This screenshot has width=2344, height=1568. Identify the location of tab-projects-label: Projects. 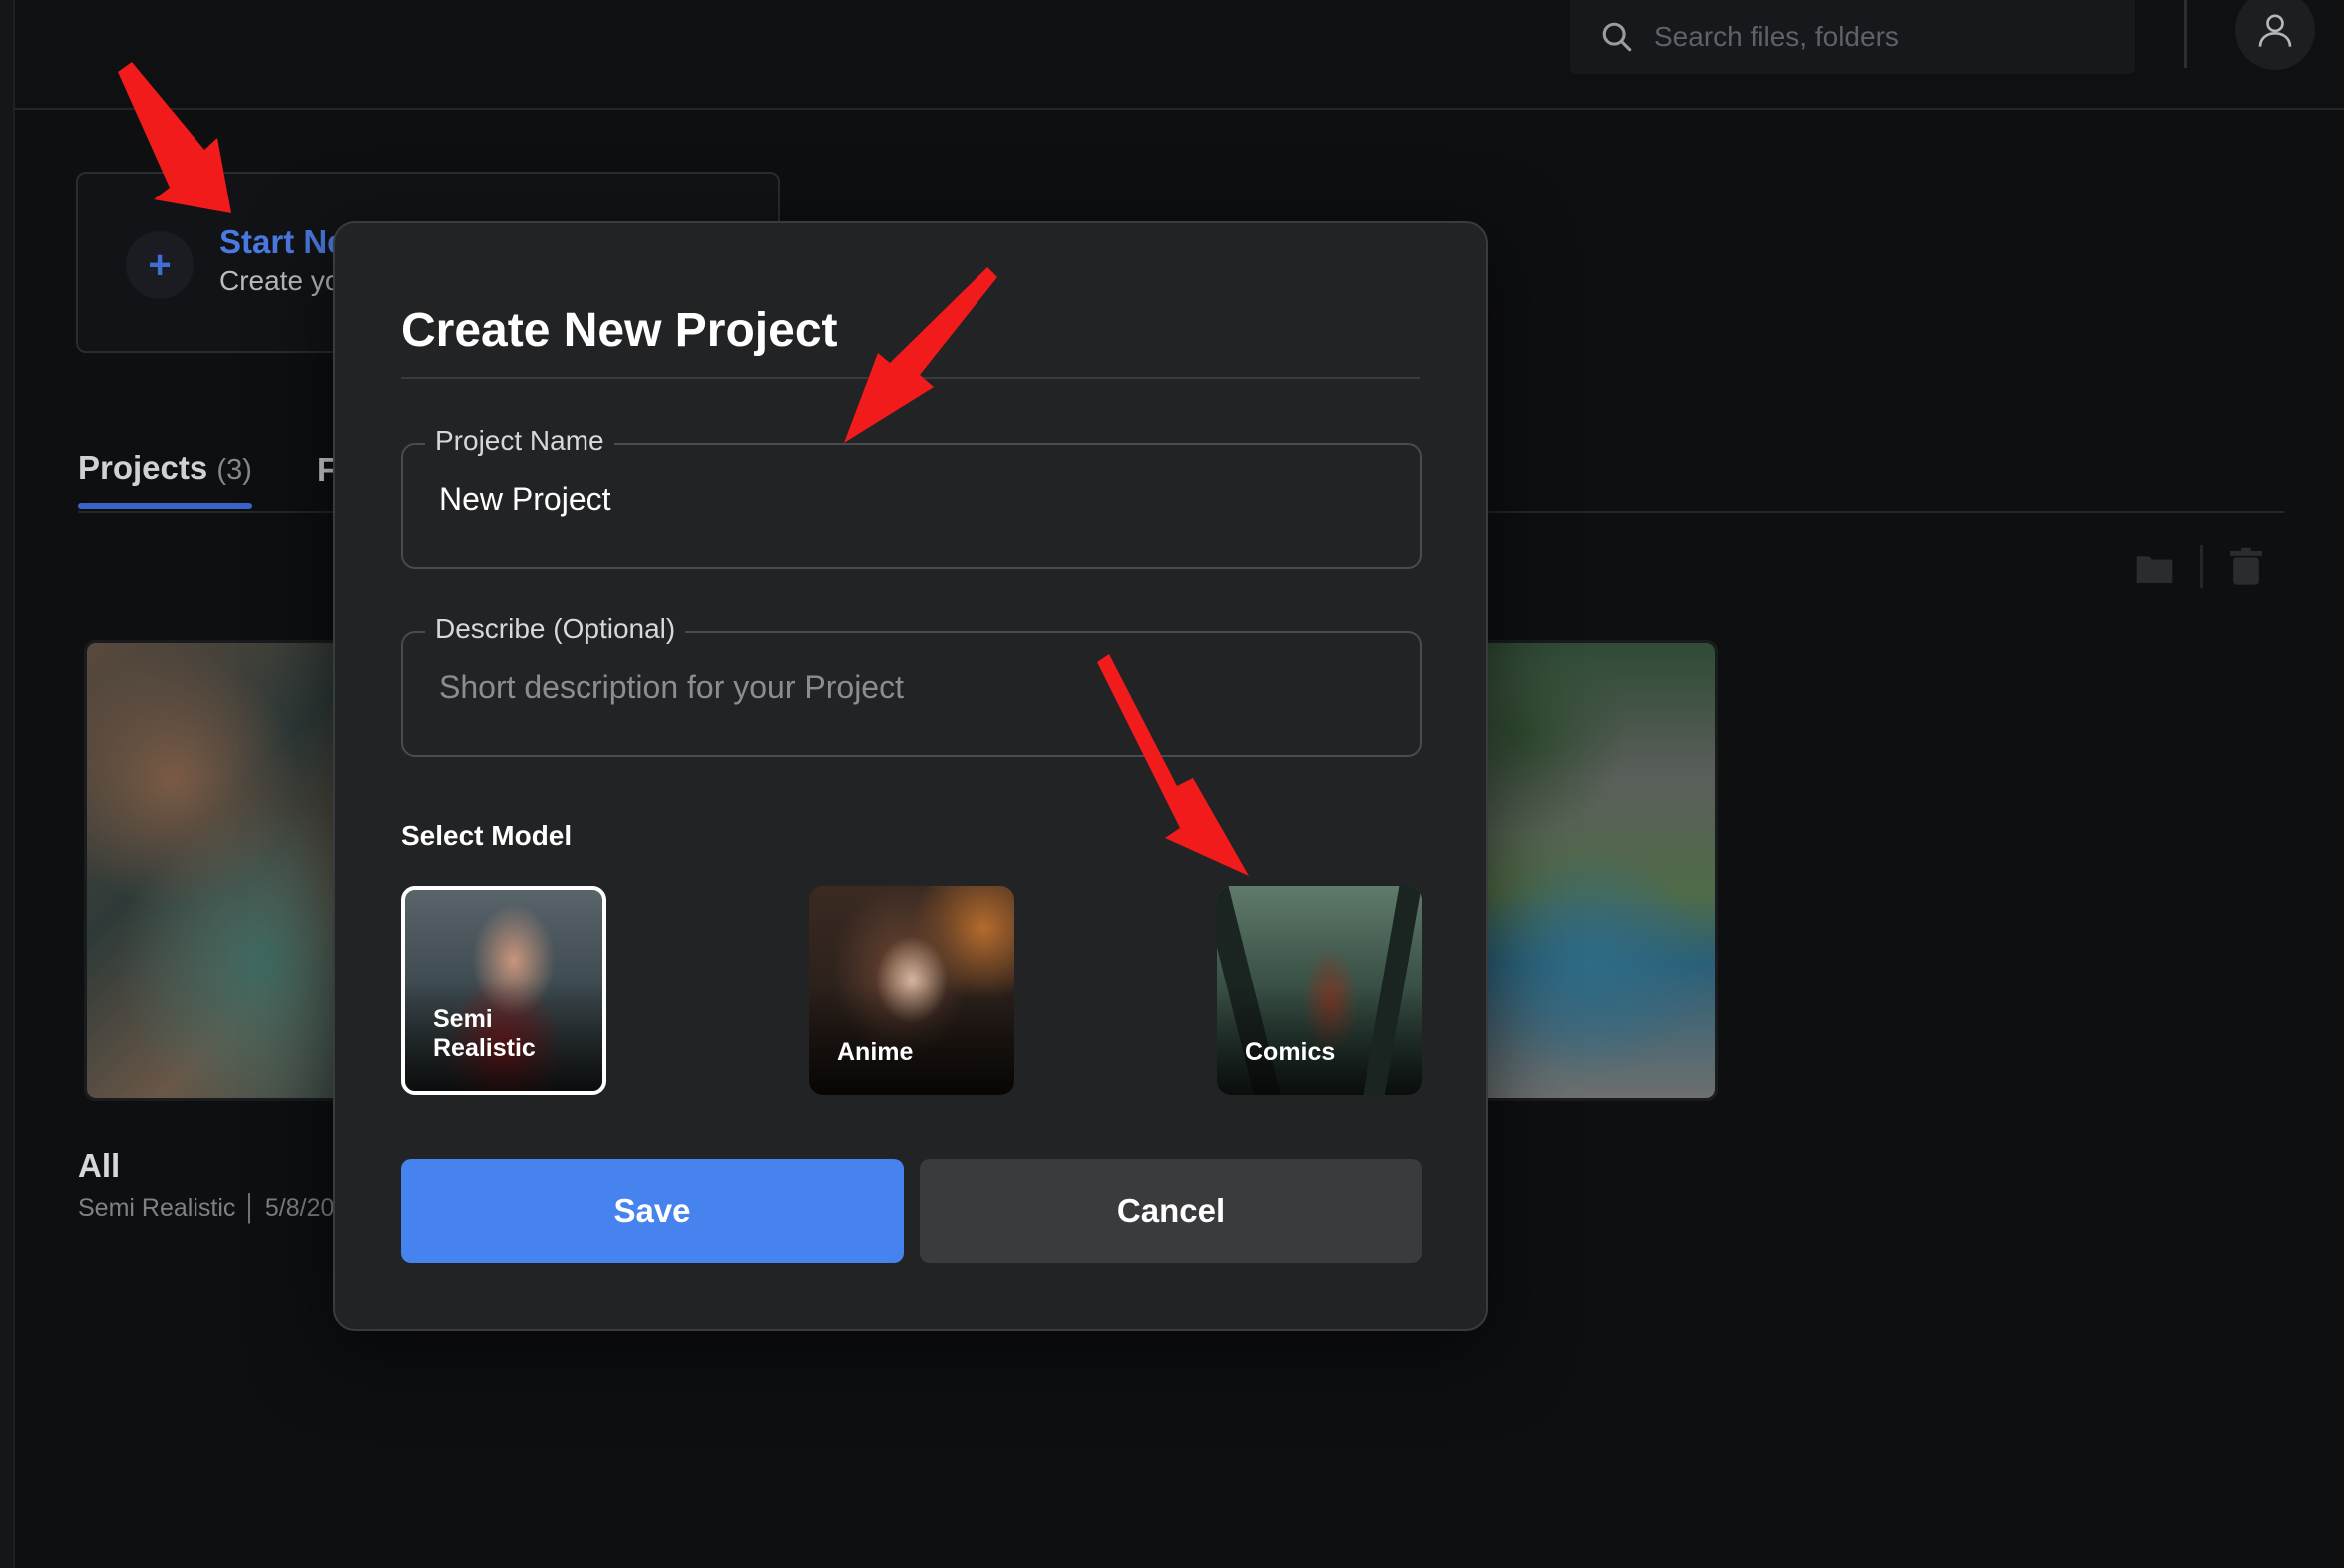
(143, 468).